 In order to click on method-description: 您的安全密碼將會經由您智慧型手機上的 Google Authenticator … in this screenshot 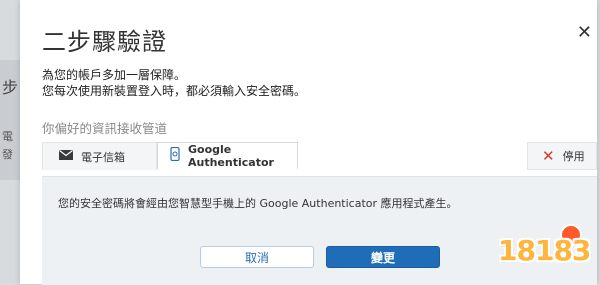, I will do `click(258, 203)`.